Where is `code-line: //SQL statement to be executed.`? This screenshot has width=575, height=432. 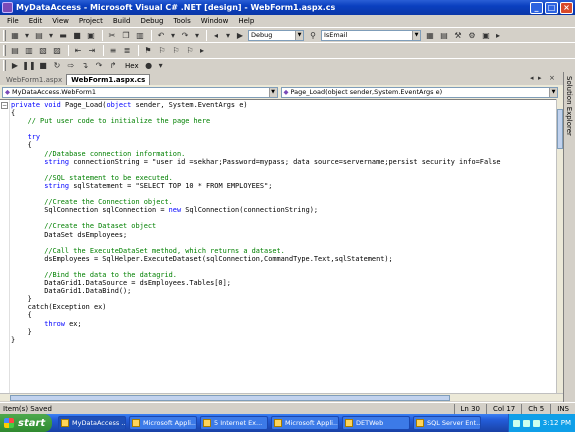
code-line: //SQL statement to be executed. is located at coordinates (256, 178).